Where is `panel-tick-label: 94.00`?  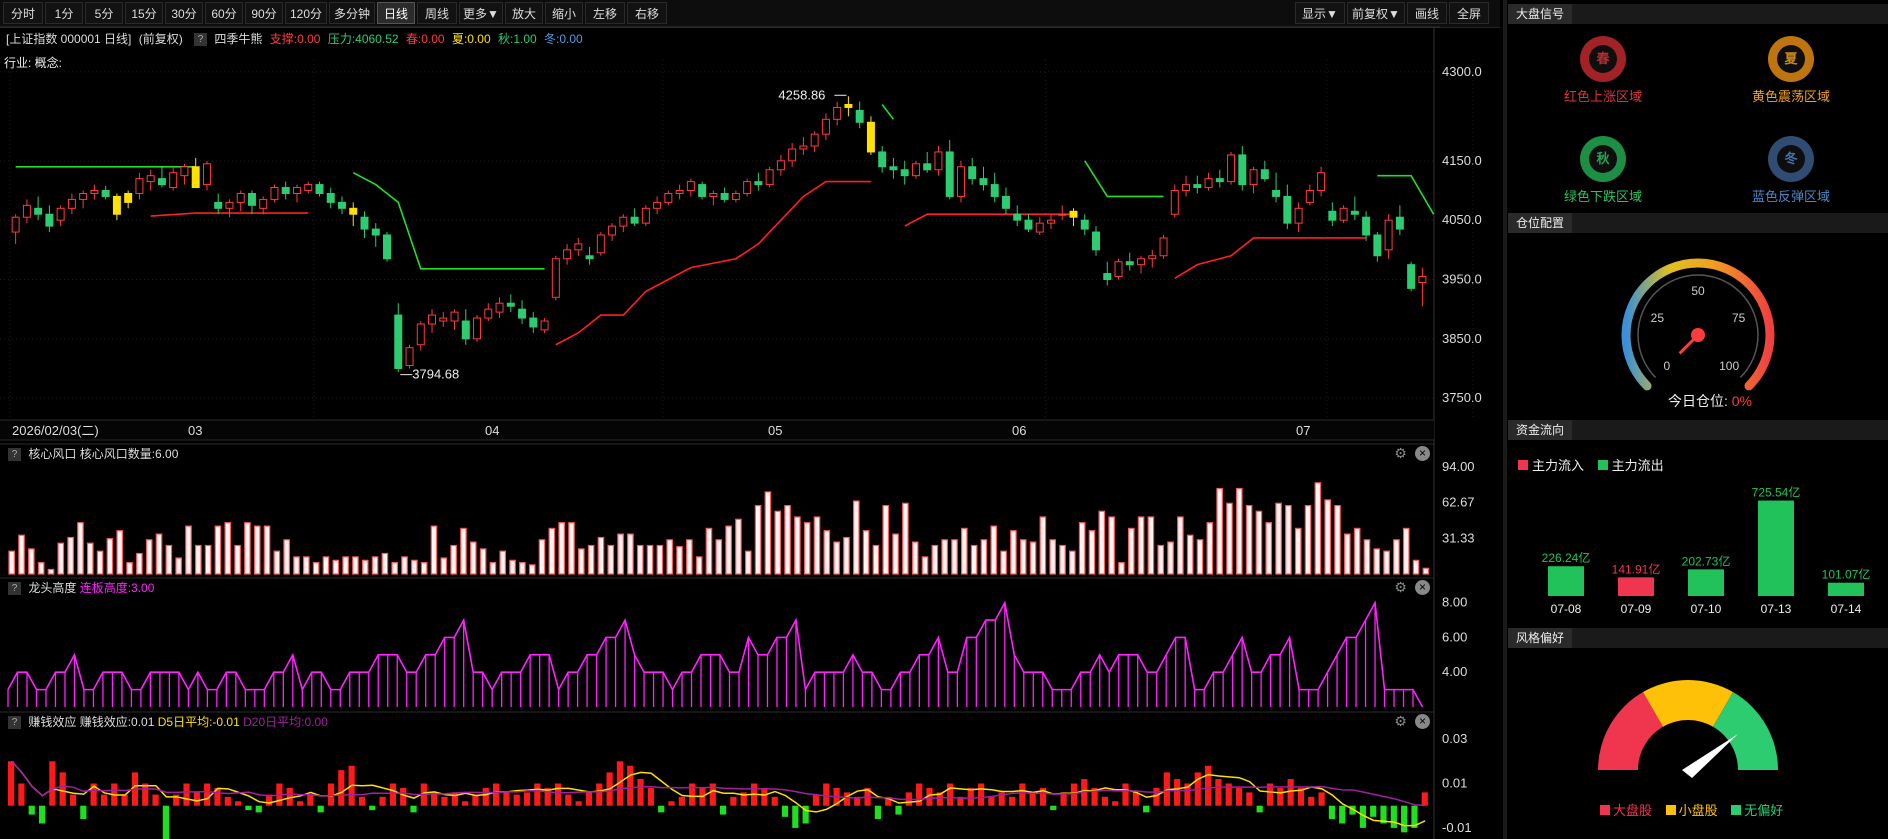
panel-tick-label: 94.00 is located at coordinates (1458, 466).